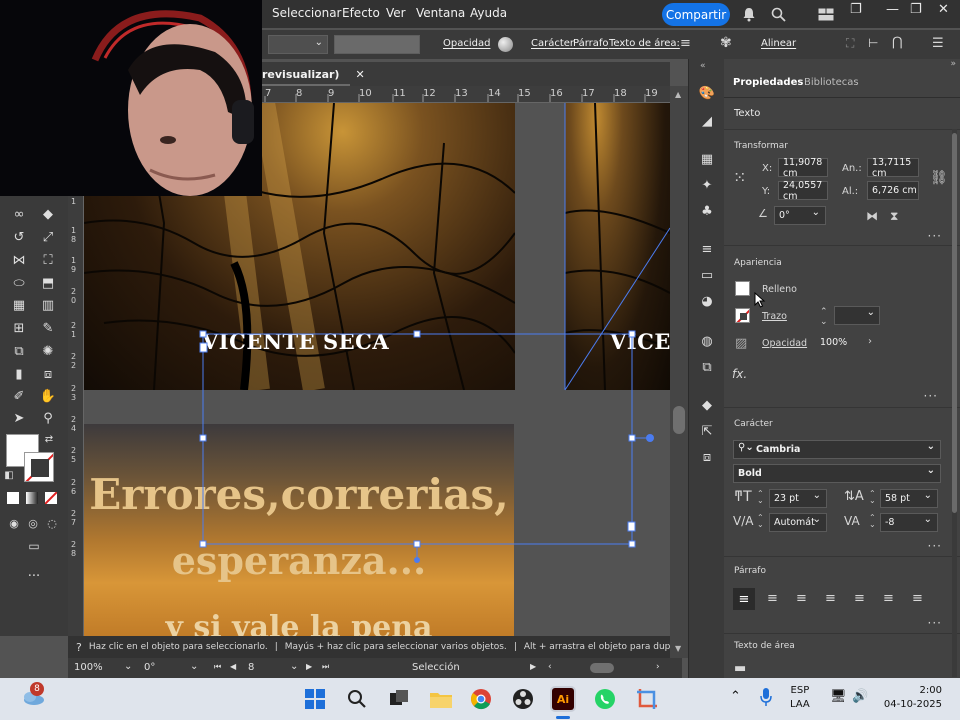  What do you see at coordinates (685, 43) in the screenshot?
I see `align-left-icon: ≡` at bounding box center [685, 43].